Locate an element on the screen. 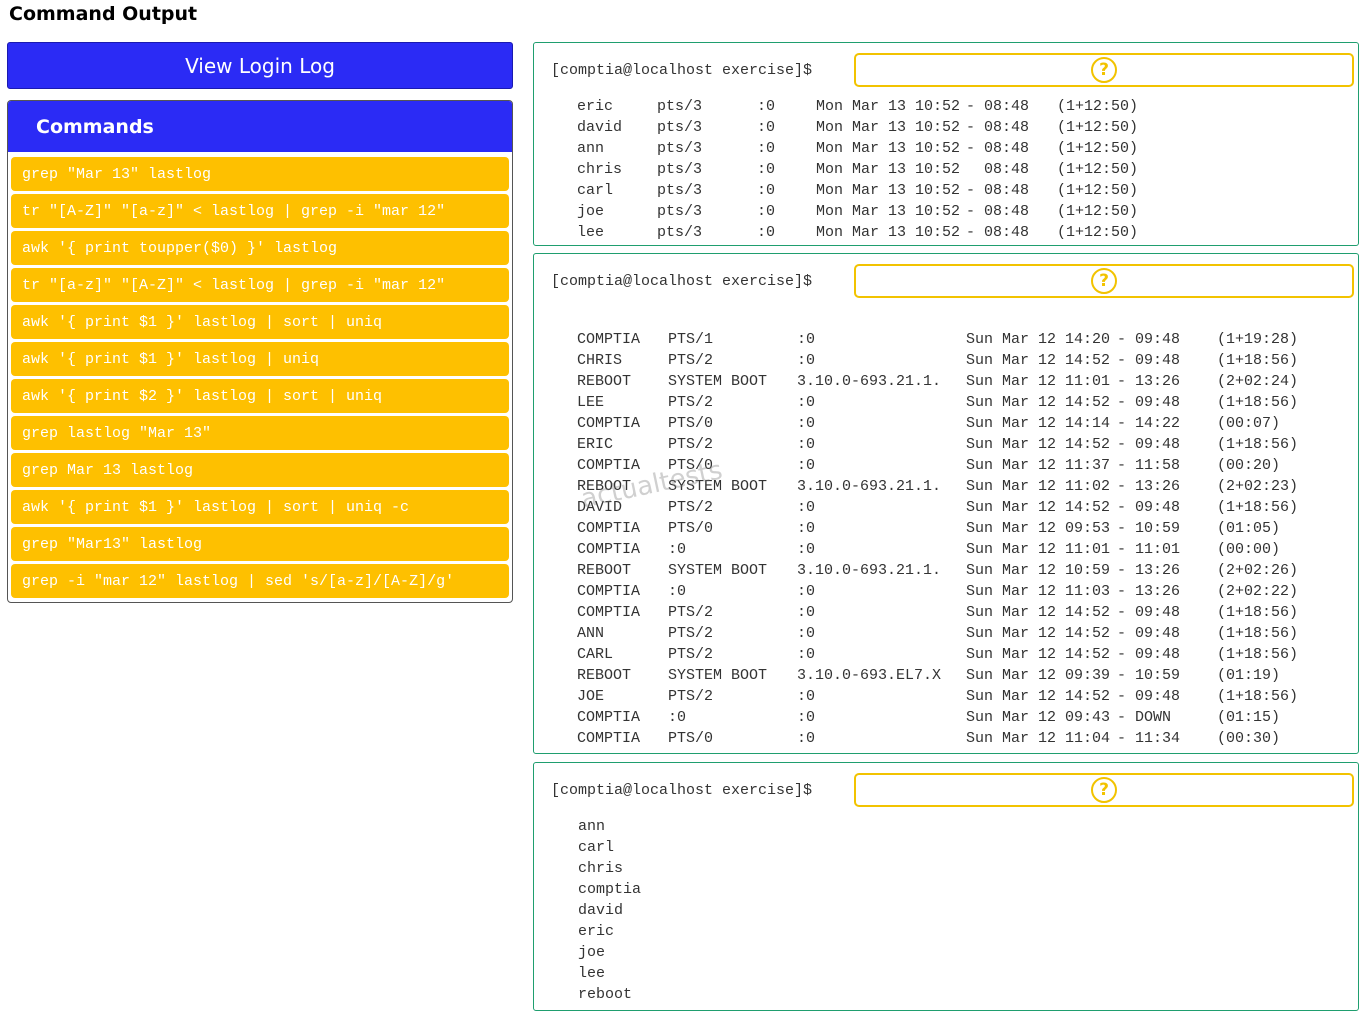 The image size is (1365, 1015). output-cell: (00:07) is located at coordinates (1249, 423).